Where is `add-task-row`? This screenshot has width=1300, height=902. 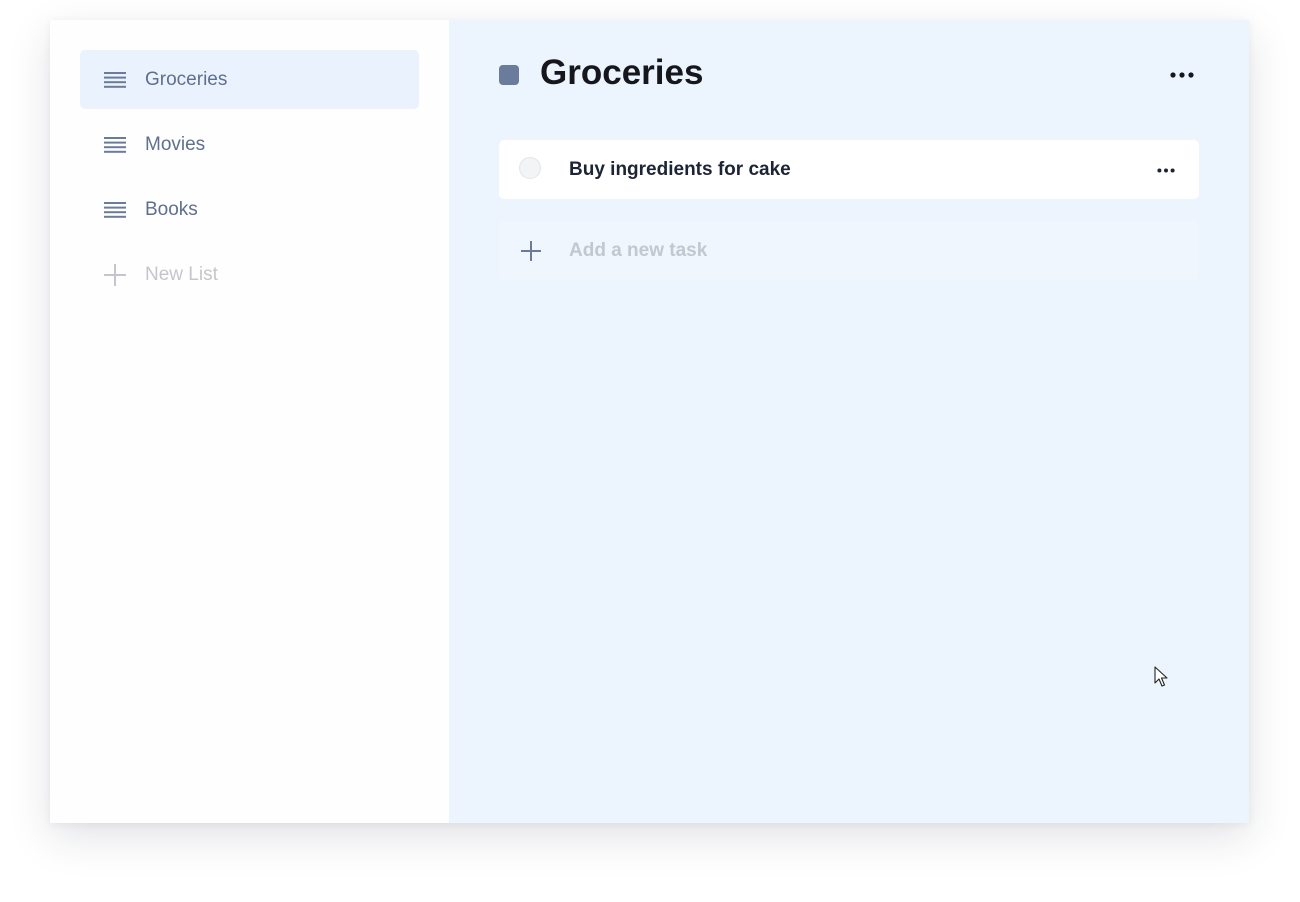 add-task-row is located at coordinates (849, 250).